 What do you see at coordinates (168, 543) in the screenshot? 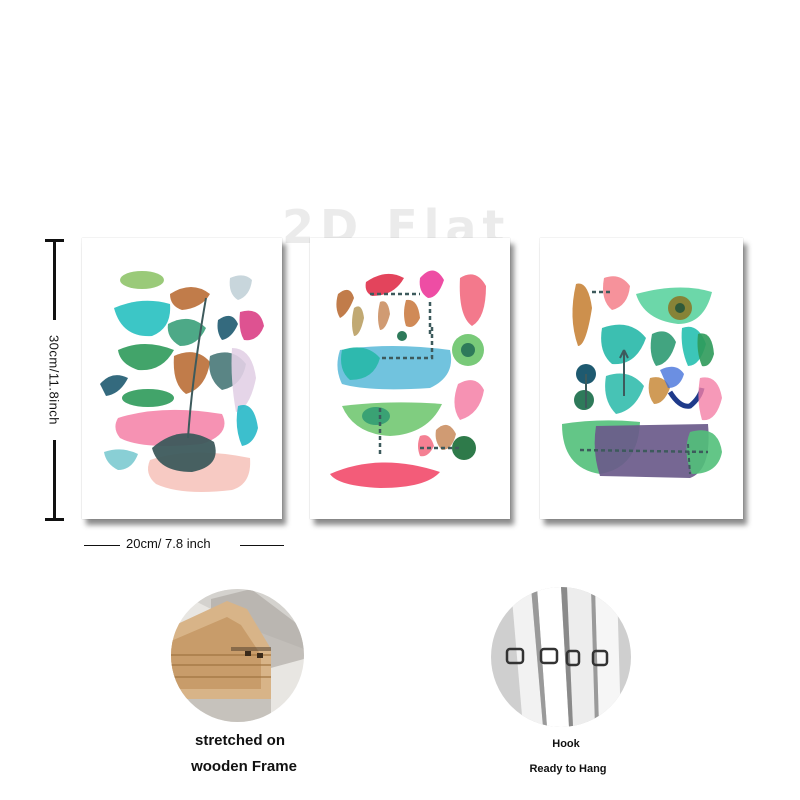
I see `width-dimension-label: 20cm/ 7.8 inch` at bounding box center [168, 543].